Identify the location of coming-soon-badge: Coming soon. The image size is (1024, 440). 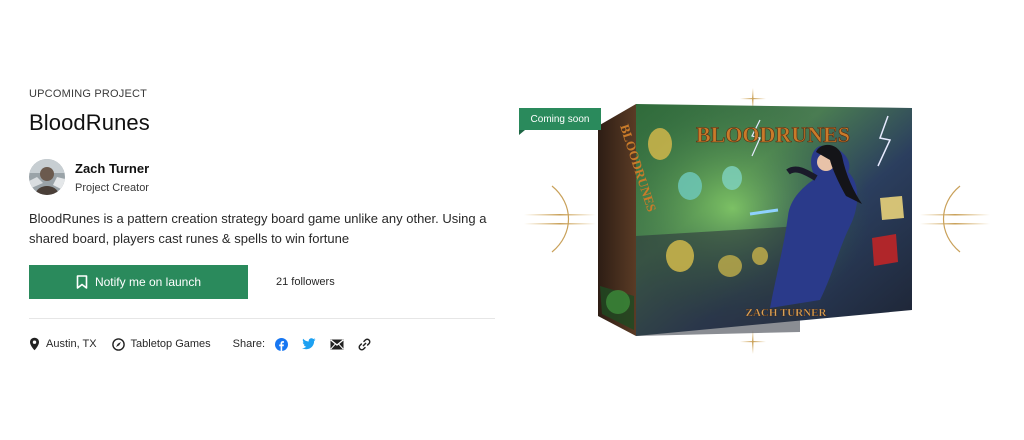
(560, 119).